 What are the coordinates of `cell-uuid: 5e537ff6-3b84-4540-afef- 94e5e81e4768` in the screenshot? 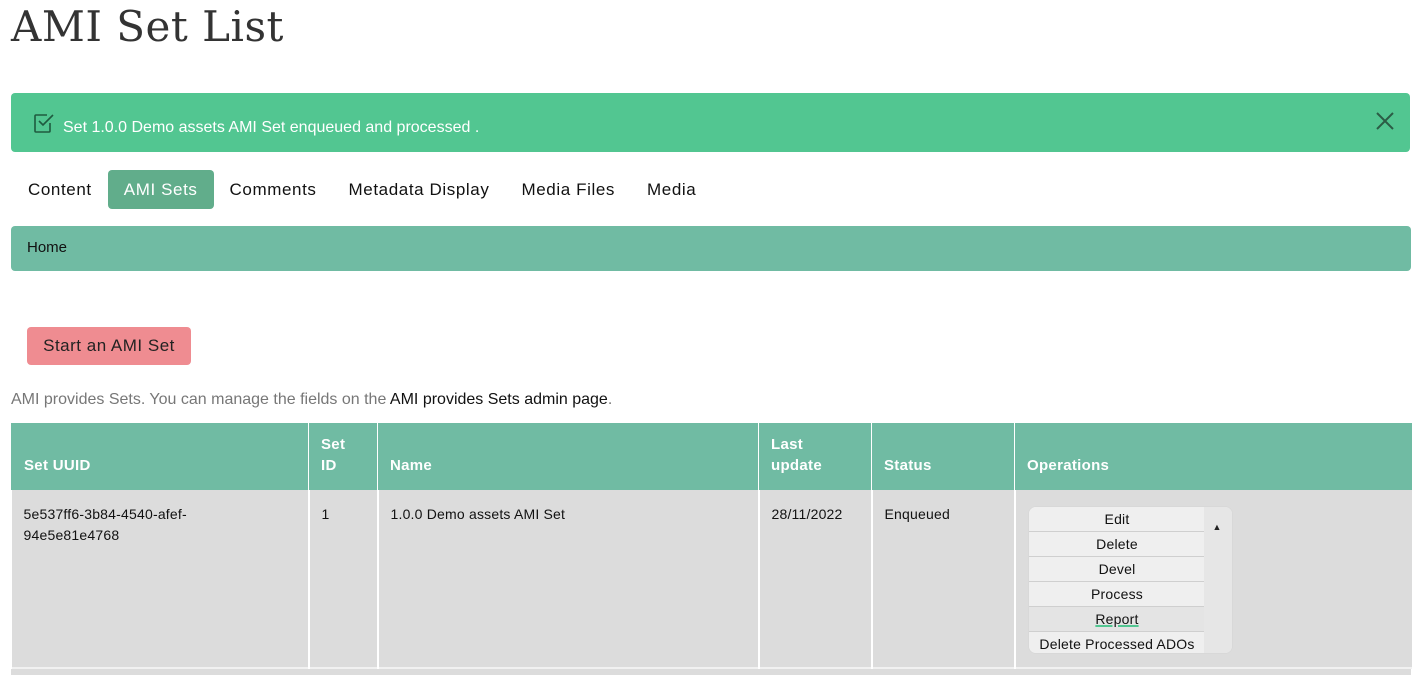 It's located at (160, 579).